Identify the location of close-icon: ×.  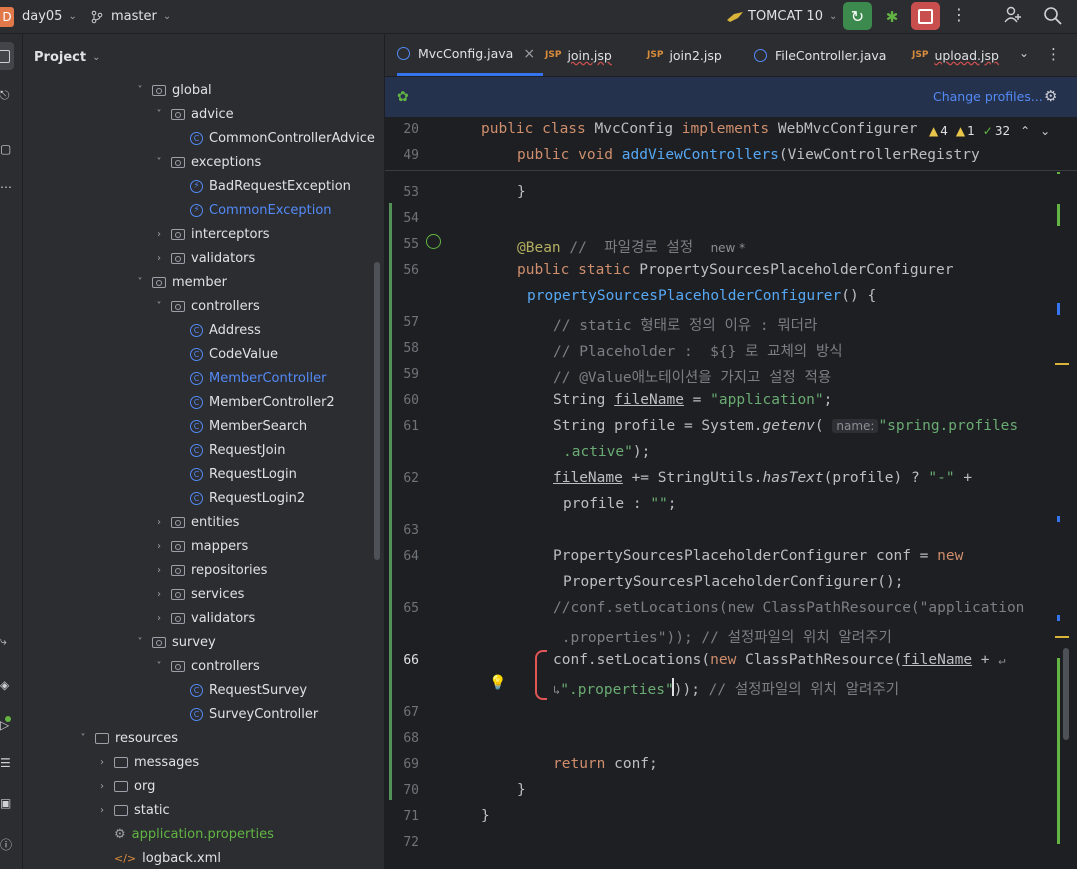
(529, 54).